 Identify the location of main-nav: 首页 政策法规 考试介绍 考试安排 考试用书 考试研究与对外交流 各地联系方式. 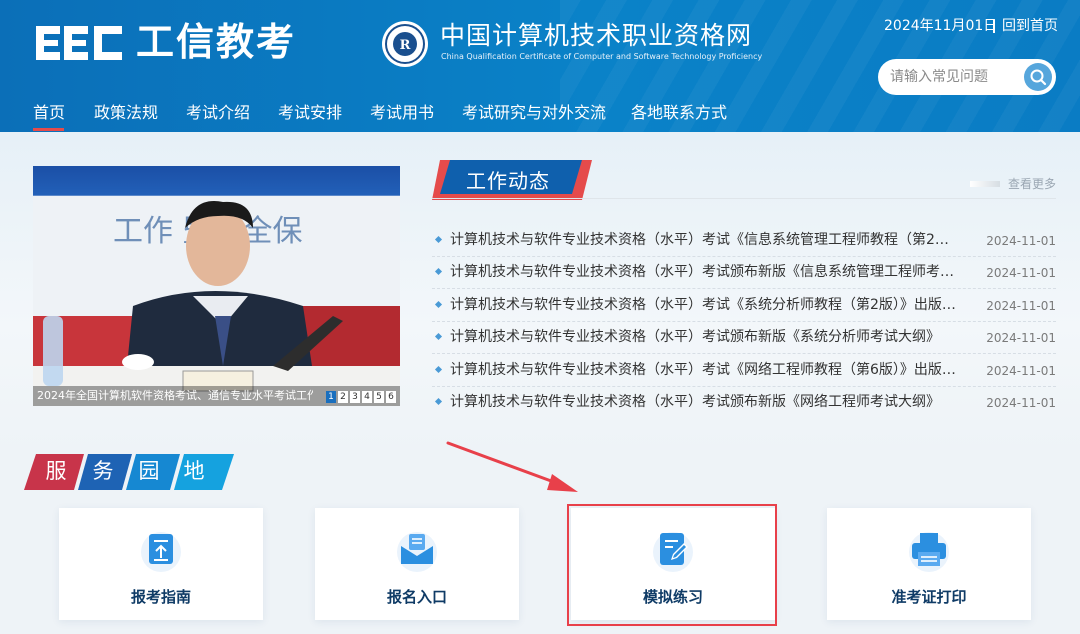
(380, 115).